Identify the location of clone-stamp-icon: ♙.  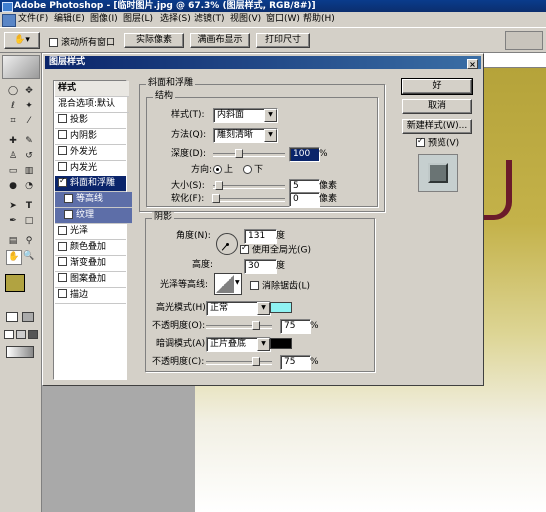
(13, 156).